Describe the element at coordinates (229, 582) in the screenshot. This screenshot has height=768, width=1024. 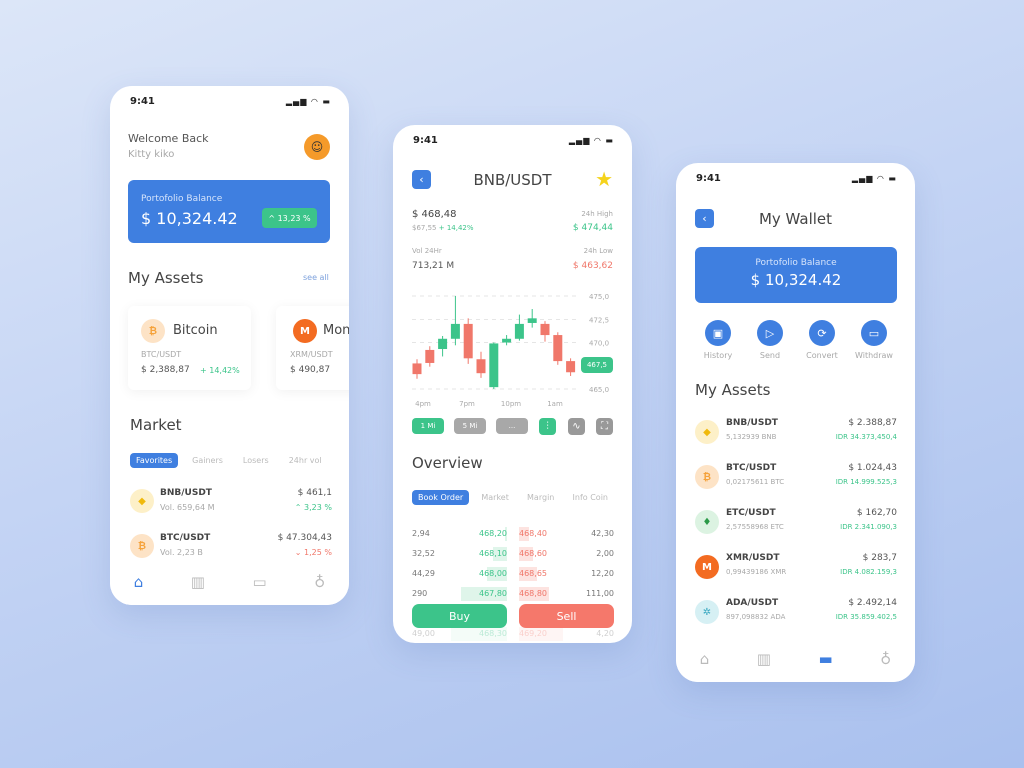
I see `bottom-nav: ⌂ ▥ ▭ ♁` at that location.